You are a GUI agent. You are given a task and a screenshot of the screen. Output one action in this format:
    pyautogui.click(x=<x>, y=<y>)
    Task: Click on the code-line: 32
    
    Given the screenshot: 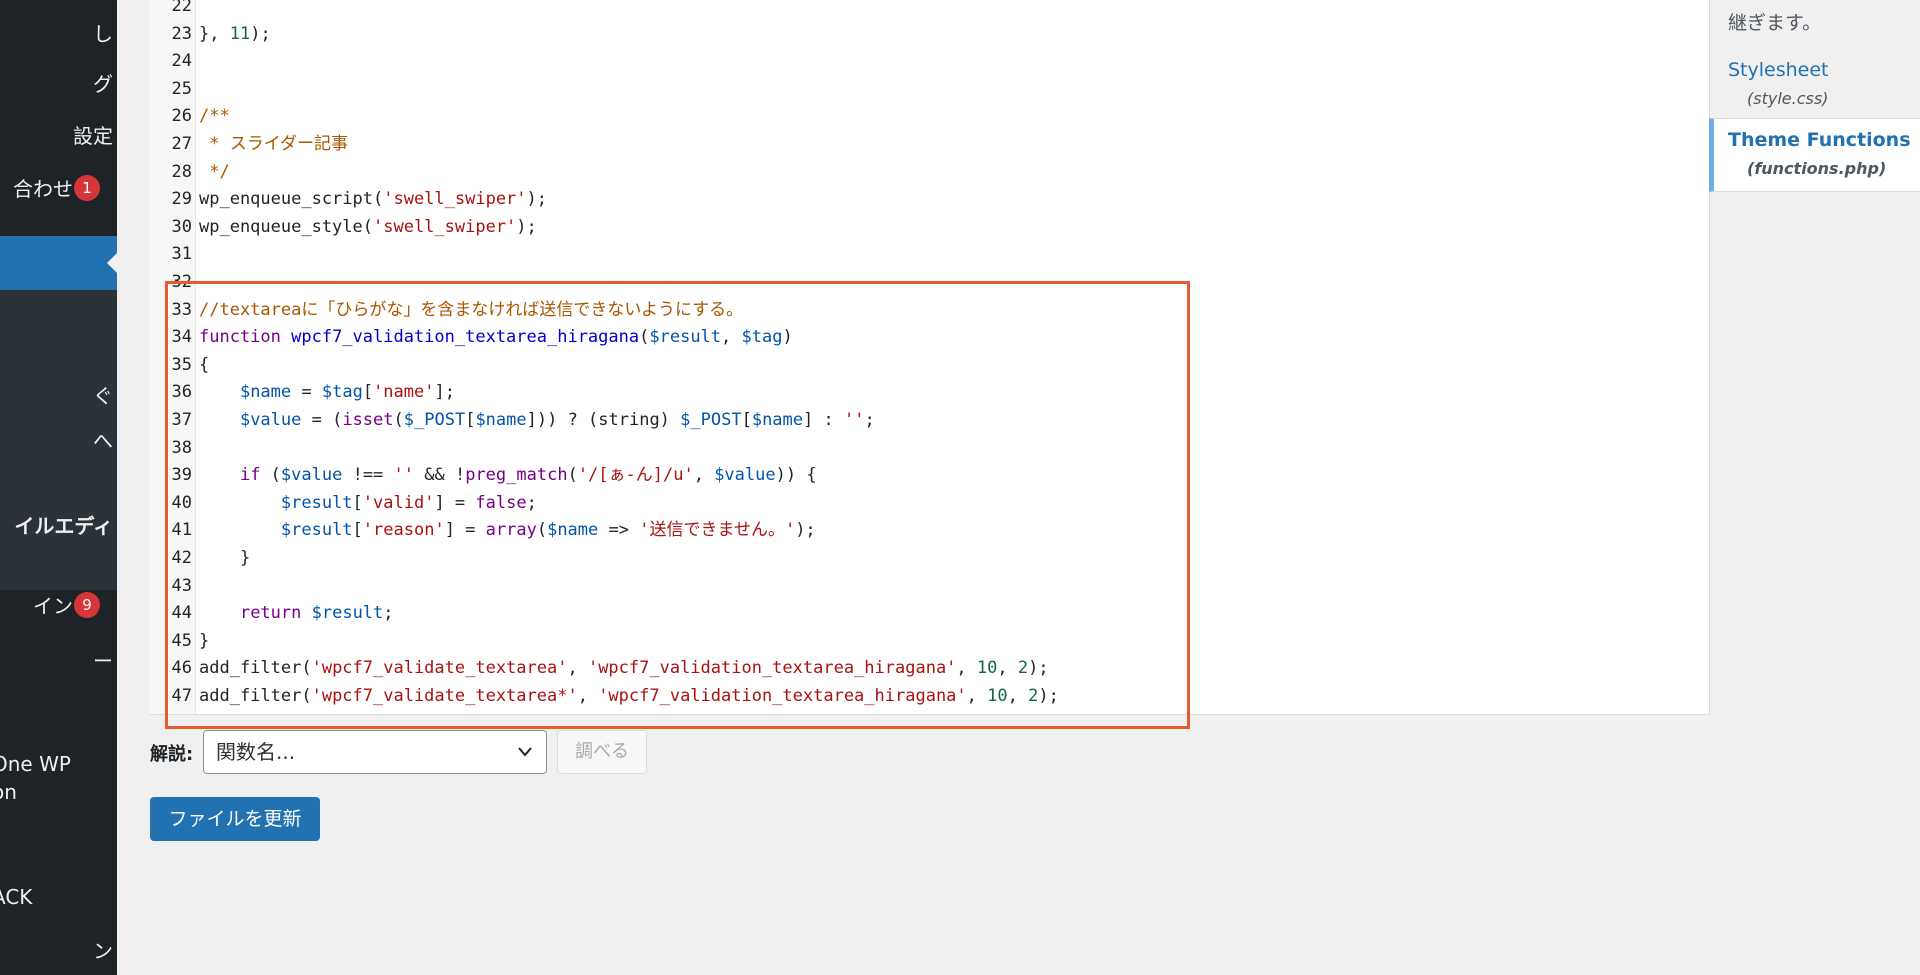 What is the action you would take?
    pyautogui.click(x=174, y=282)
    